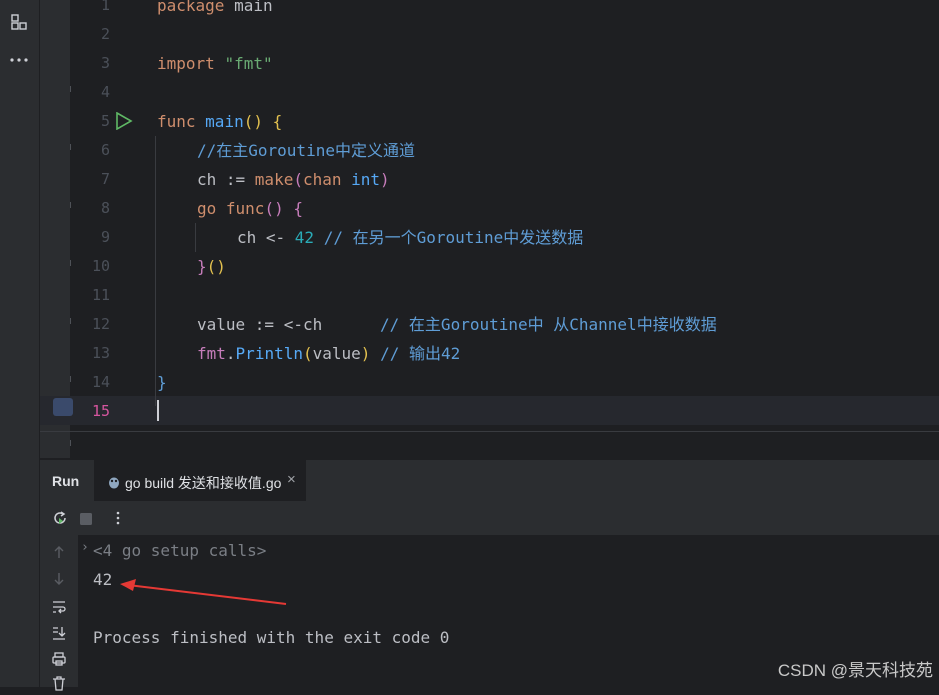 The height and width of the screenshot is (695, 939). I want to click on code-line-7: ch := make(chan int), so click(293, 179).